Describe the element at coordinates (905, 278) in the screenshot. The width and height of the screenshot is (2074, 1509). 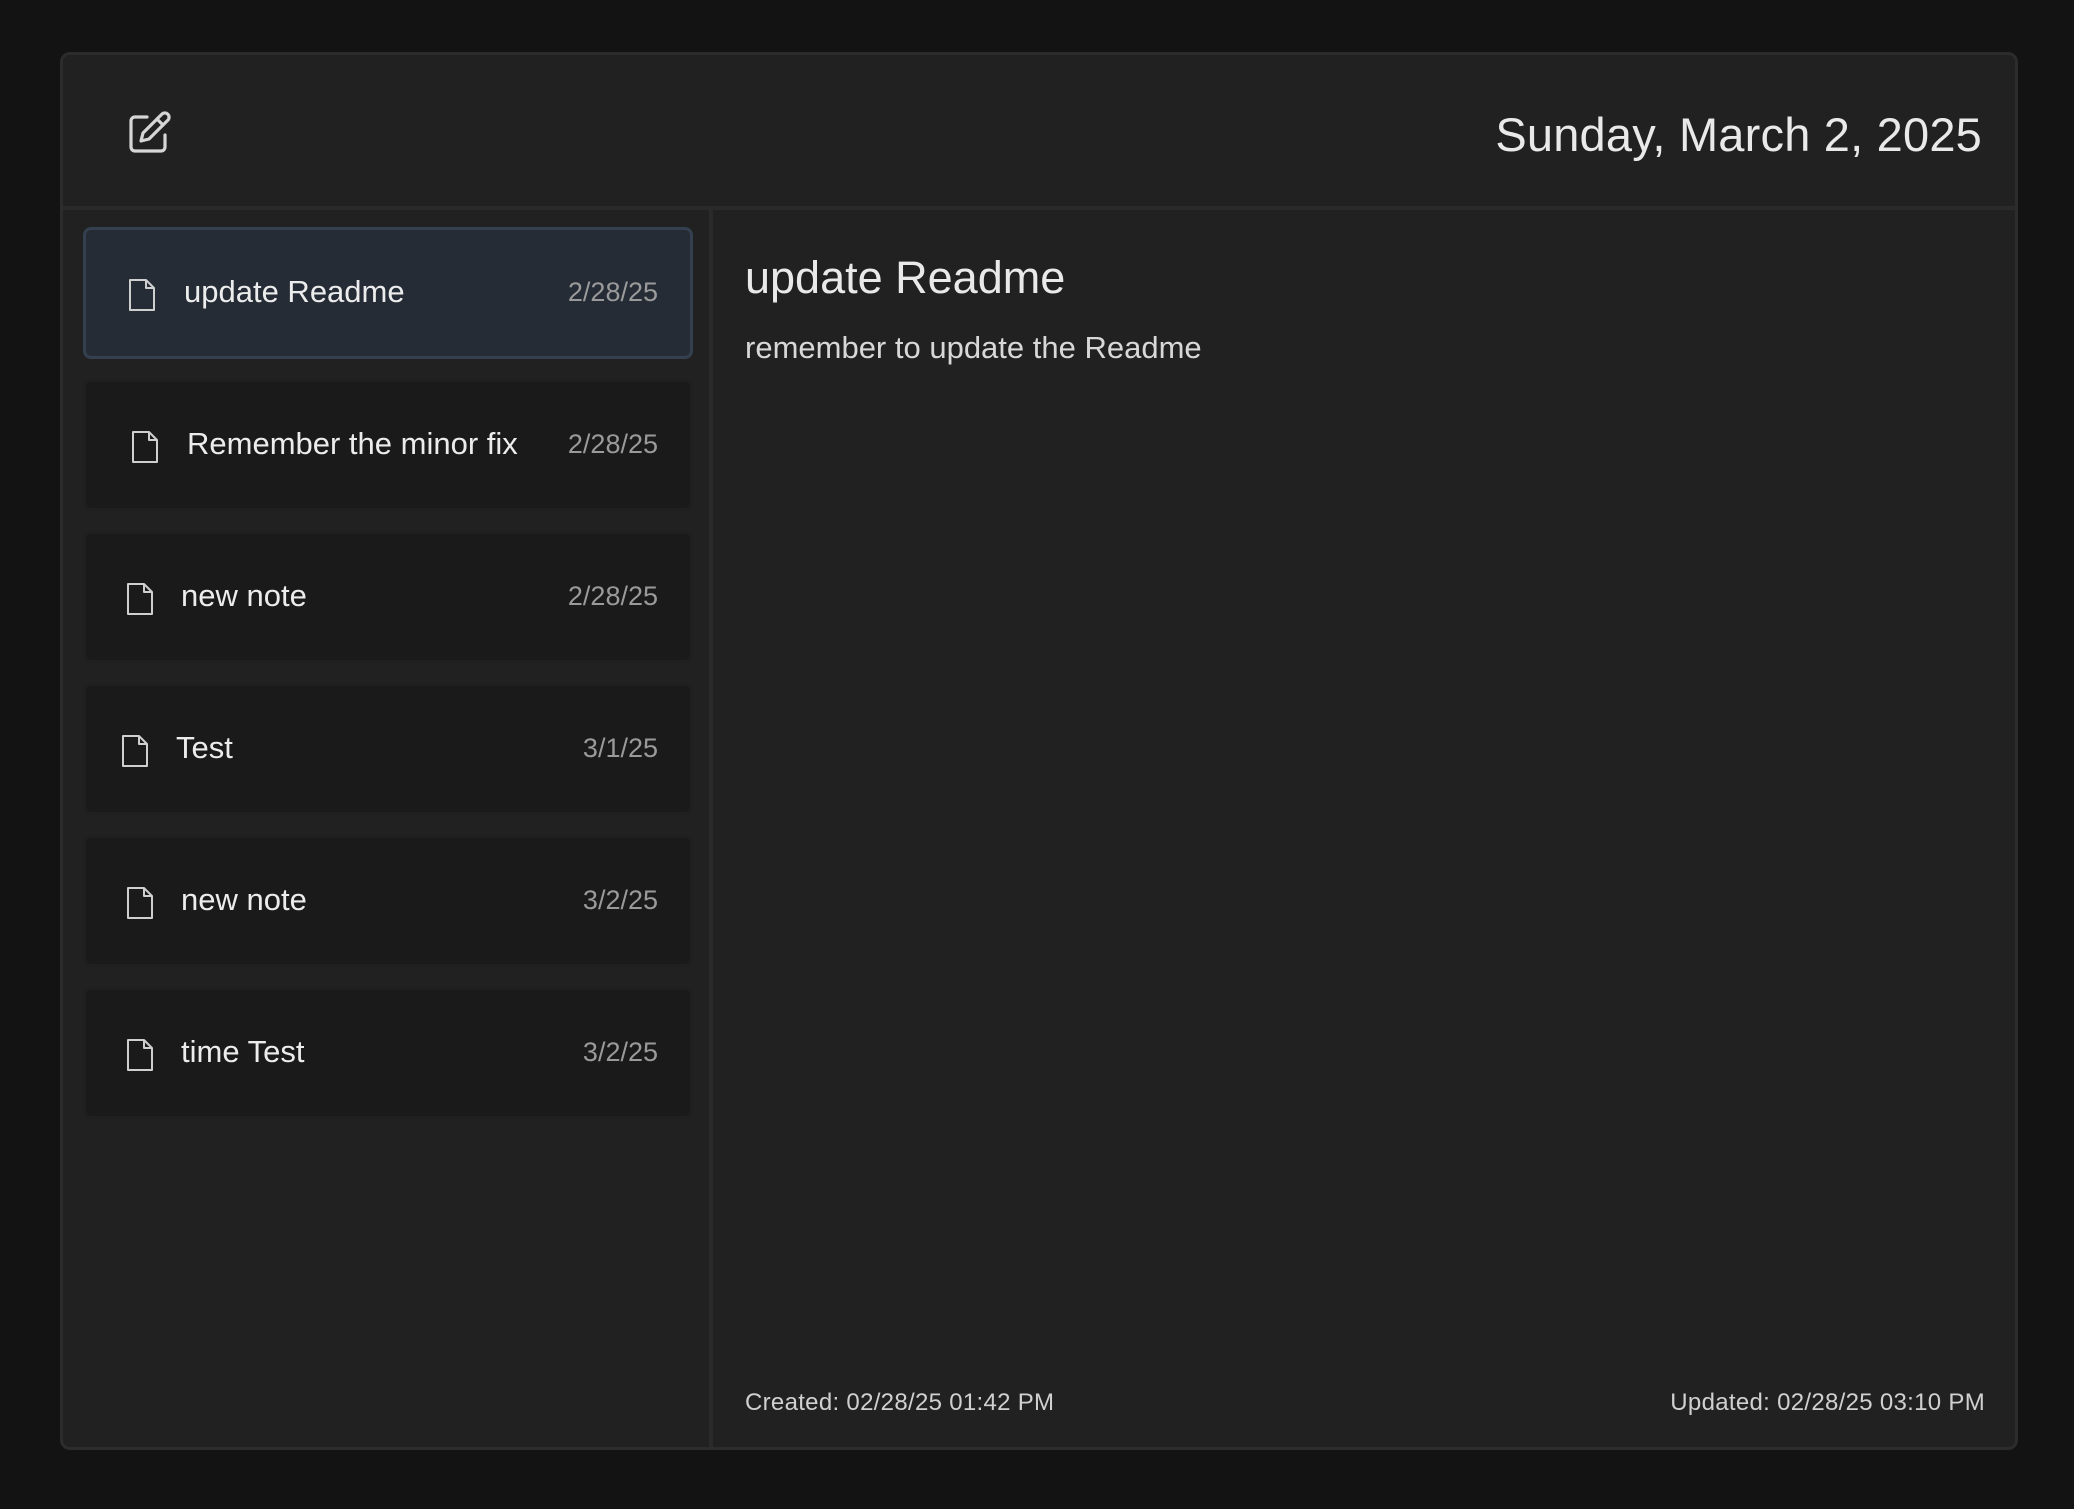
I see `note-heading: update Readme` at that location.